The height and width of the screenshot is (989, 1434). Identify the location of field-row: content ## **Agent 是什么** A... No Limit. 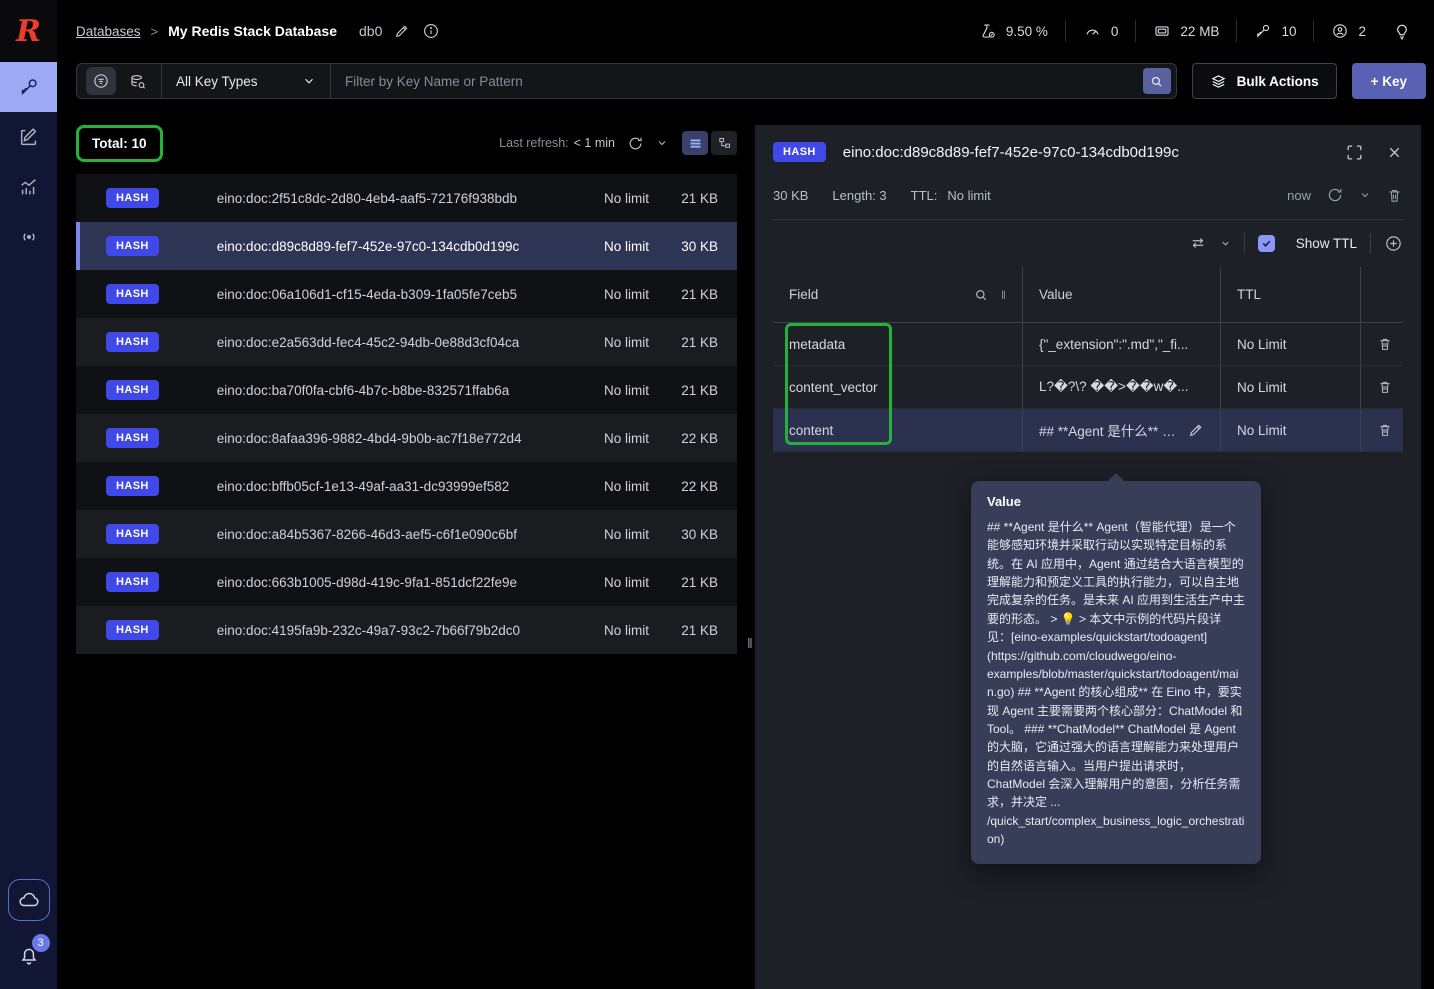
(1088, 430).